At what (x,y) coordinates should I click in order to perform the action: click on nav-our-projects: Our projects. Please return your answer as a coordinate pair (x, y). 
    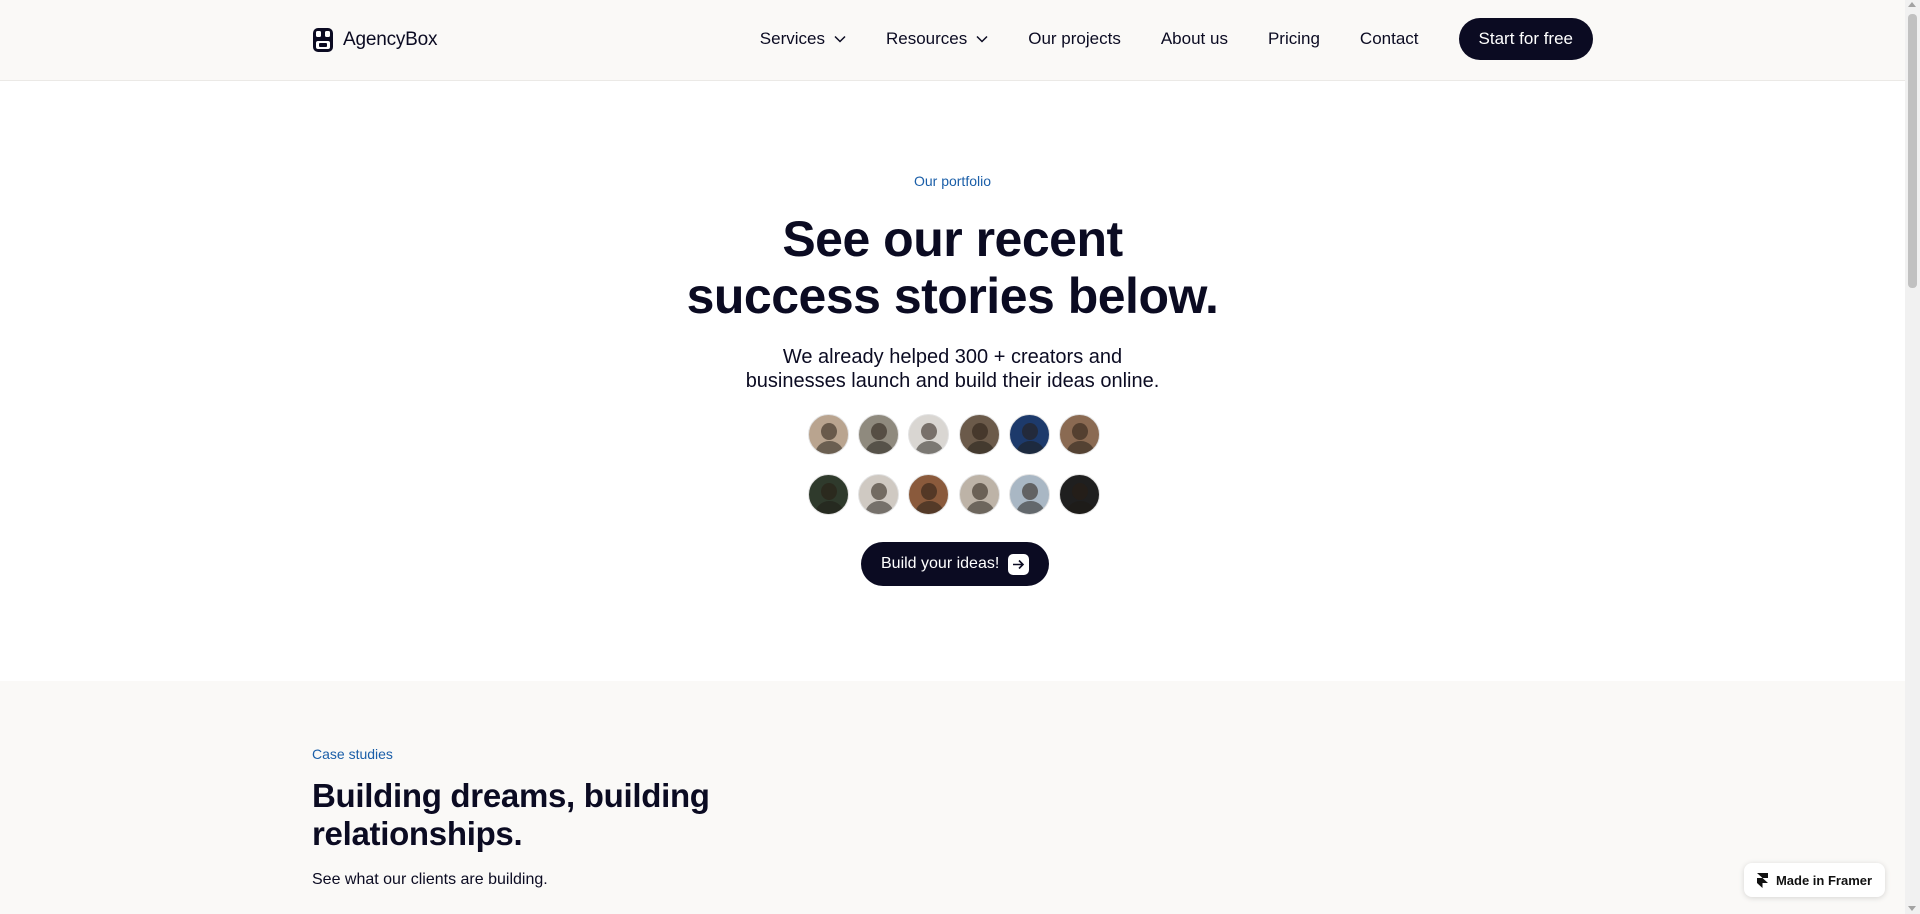
    Looking at the image, I should click on (1074, 39).